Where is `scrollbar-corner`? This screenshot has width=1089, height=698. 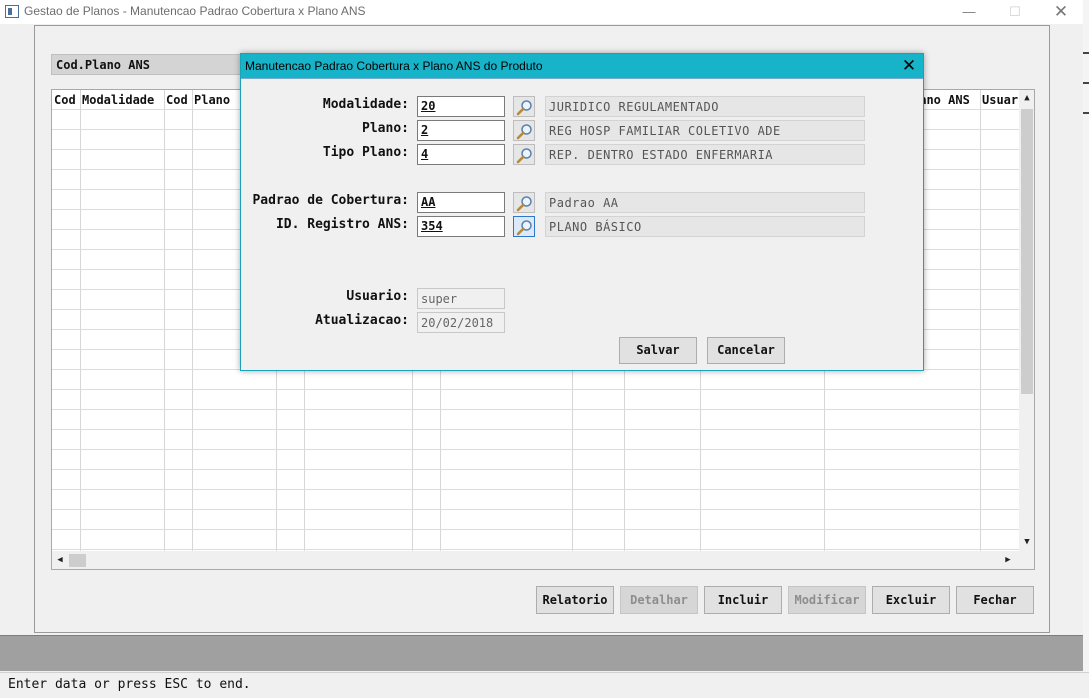 scrollbar-corner is located at coordinates (1026, 560).